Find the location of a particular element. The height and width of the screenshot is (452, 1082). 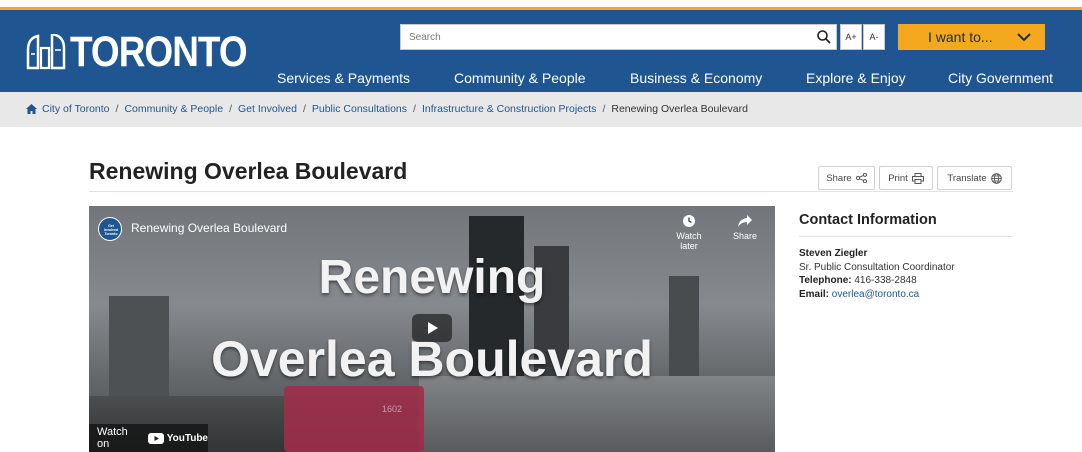

watch-later-button: Watch later is located at coordinates (689, 232).